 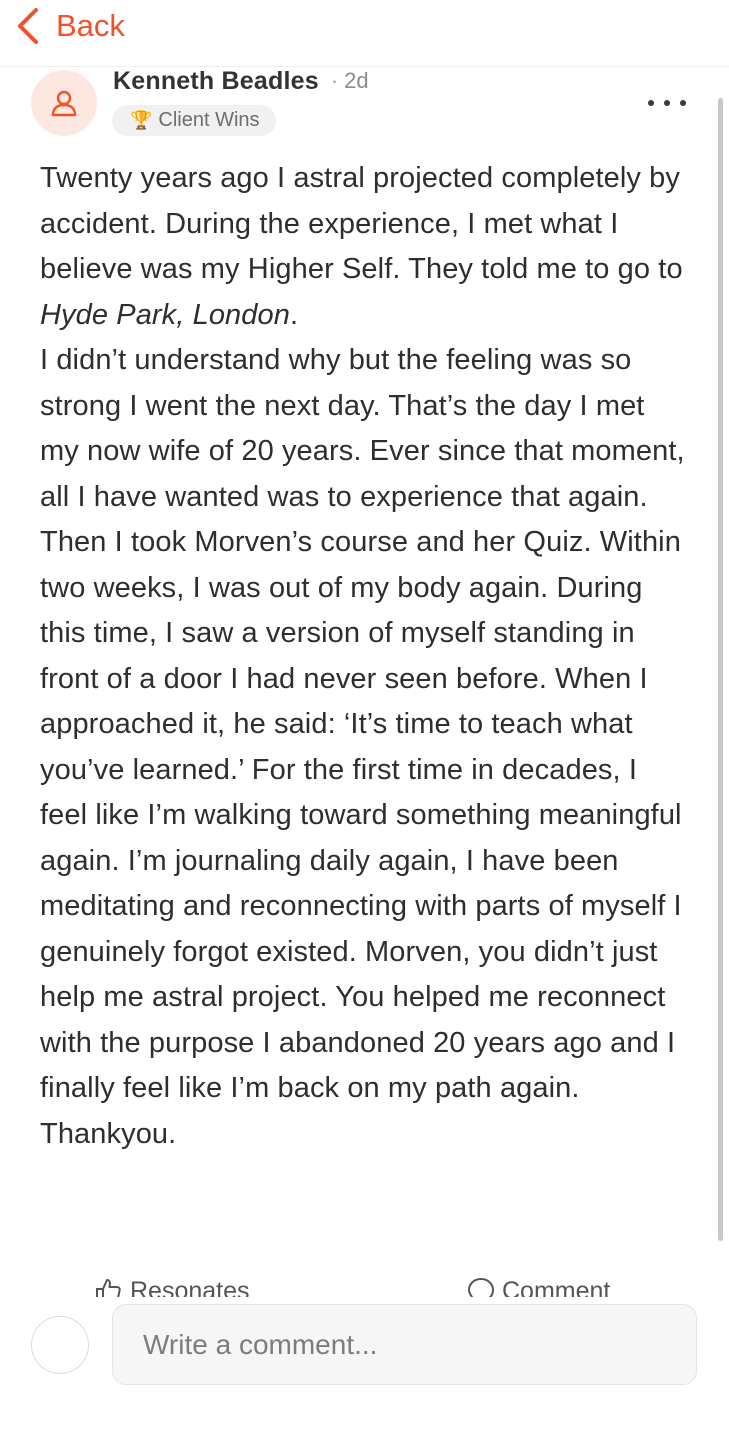 What do you see at coordinates (720, 669) in the screenshot?
I see `scrollbar` at bounding box center [720, 669].